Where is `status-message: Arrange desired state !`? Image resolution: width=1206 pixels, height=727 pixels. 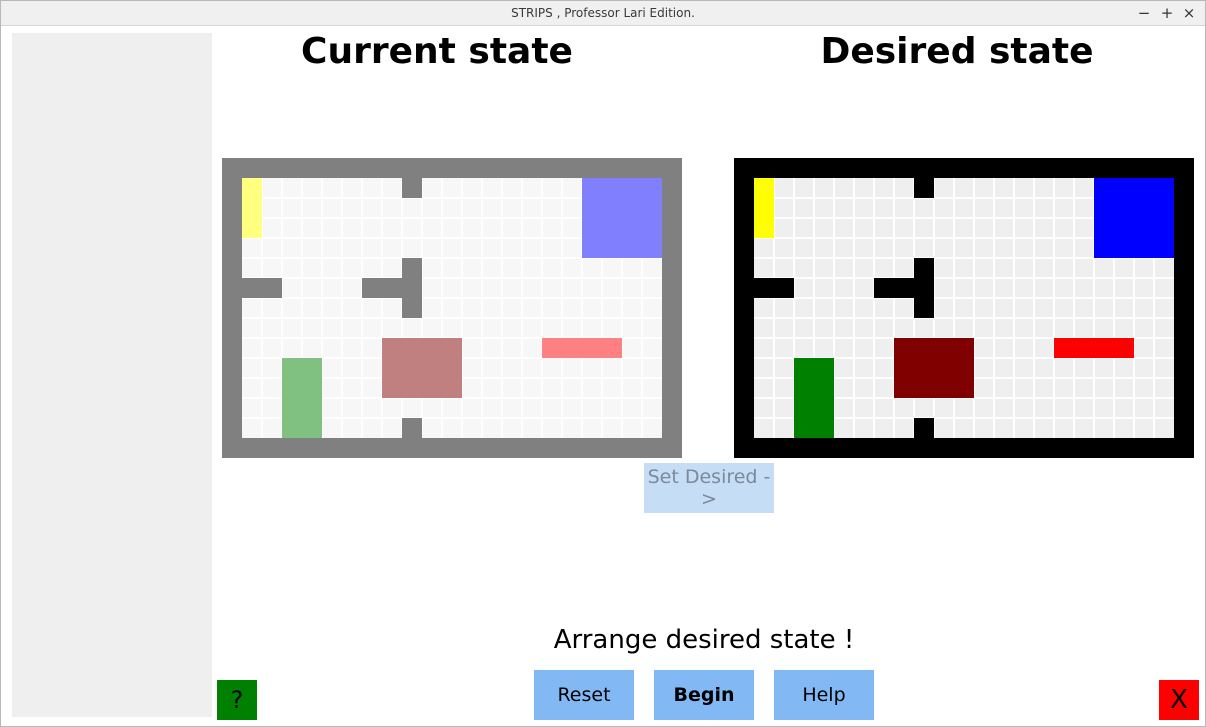 status-message: Arrange desired state ! is located at coordinates (704, 640).